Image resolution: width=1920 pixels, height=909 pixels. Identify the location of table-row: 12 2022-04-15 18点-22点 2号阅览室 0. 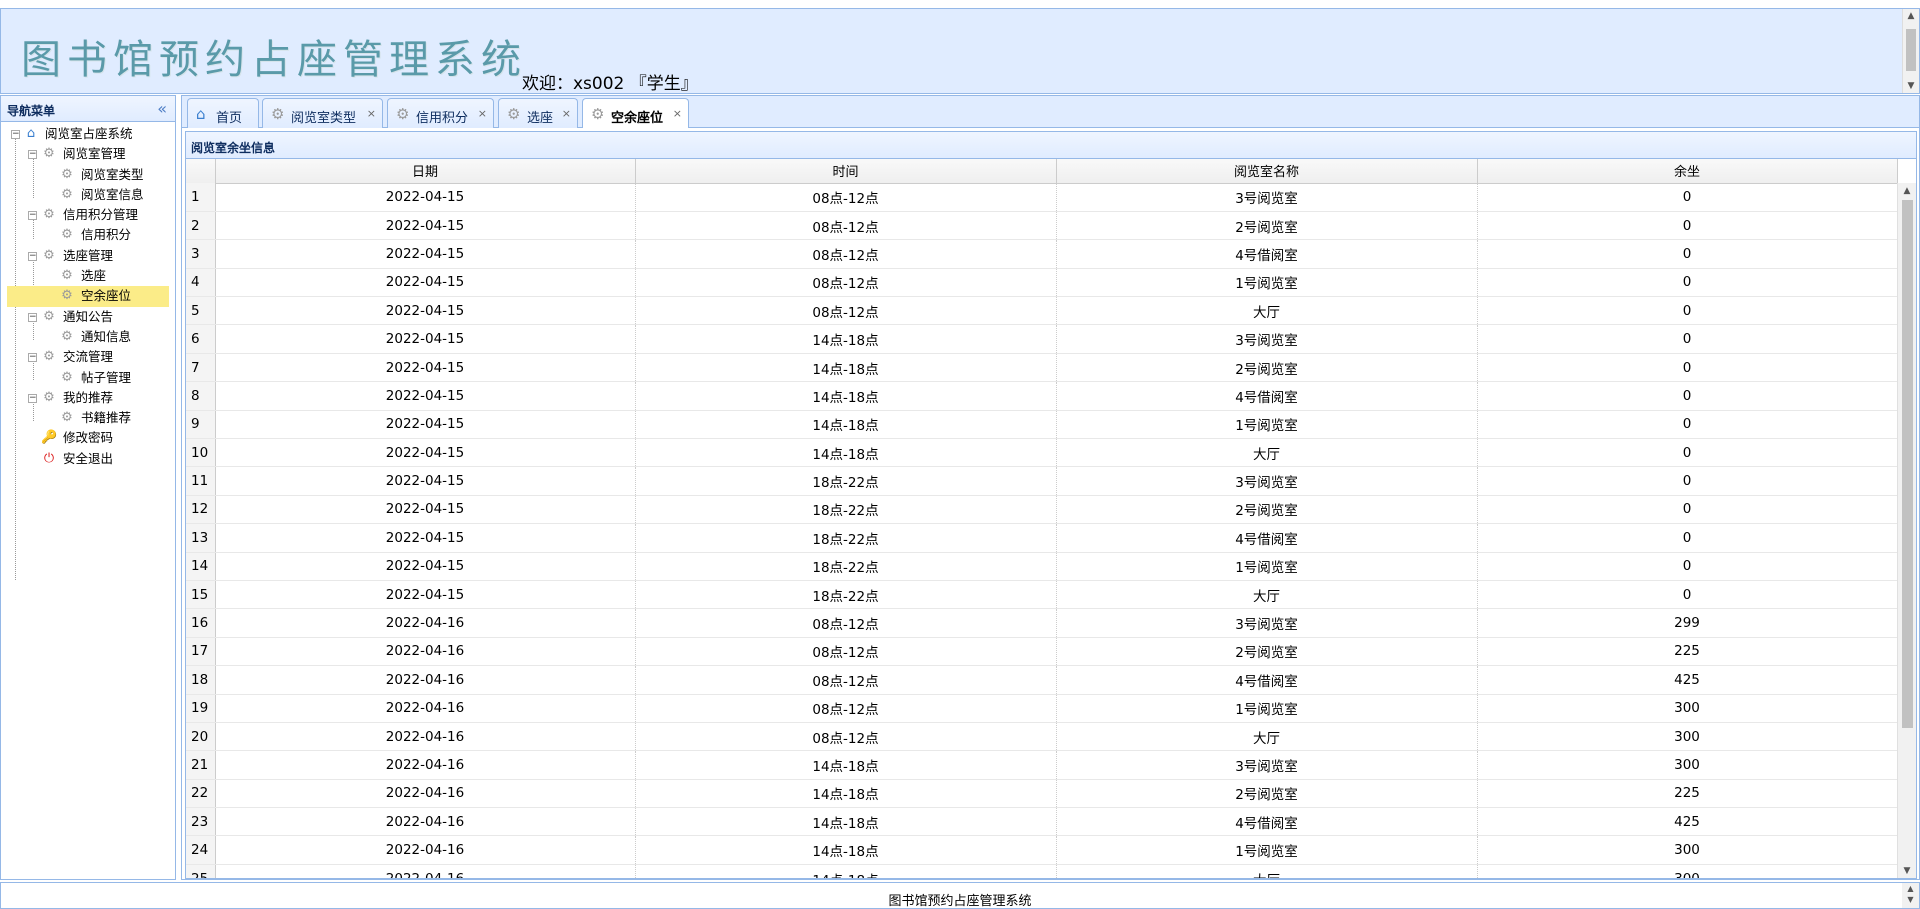
(1041, 510).